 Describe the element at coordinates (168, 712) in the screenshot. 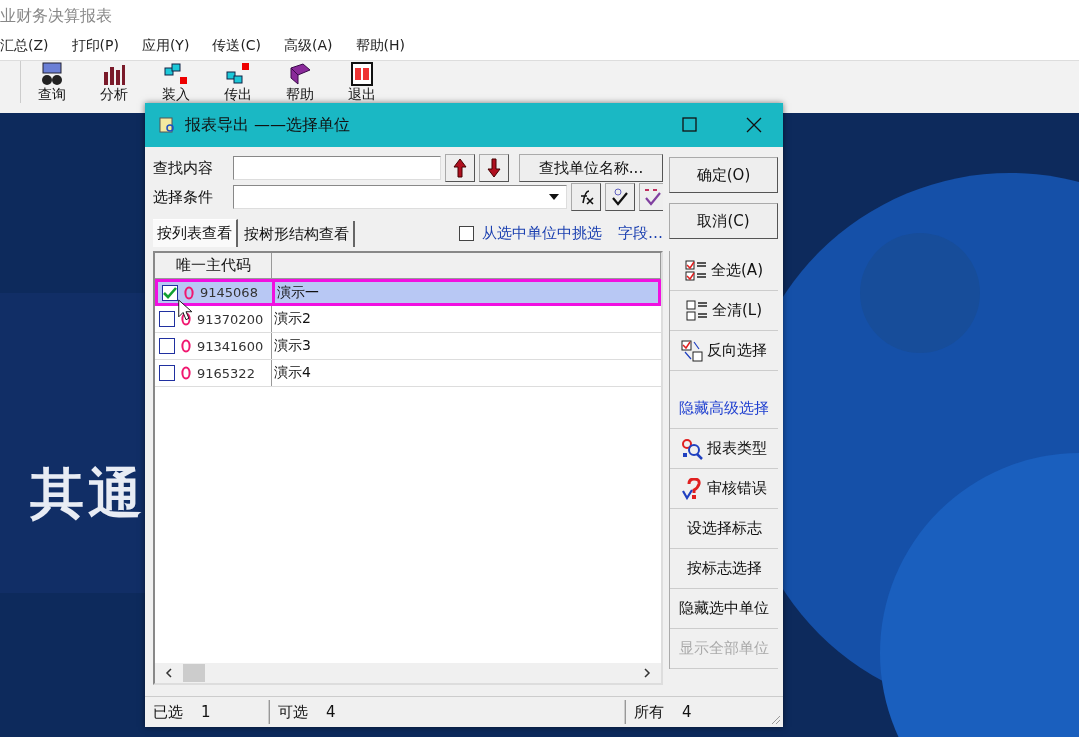

I see `status-label: 已选` at that location.